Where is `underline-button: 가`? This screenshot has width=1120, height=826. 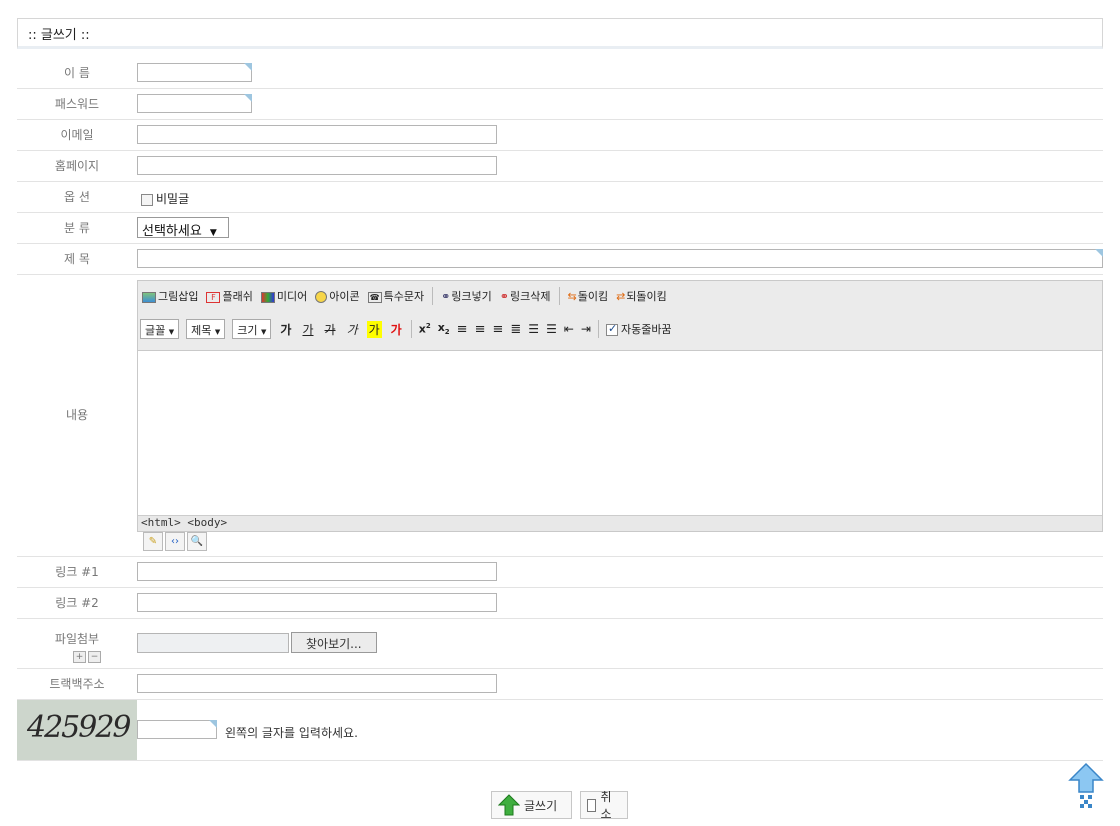 underline-button: 가 is located at coordinates (307, 329).